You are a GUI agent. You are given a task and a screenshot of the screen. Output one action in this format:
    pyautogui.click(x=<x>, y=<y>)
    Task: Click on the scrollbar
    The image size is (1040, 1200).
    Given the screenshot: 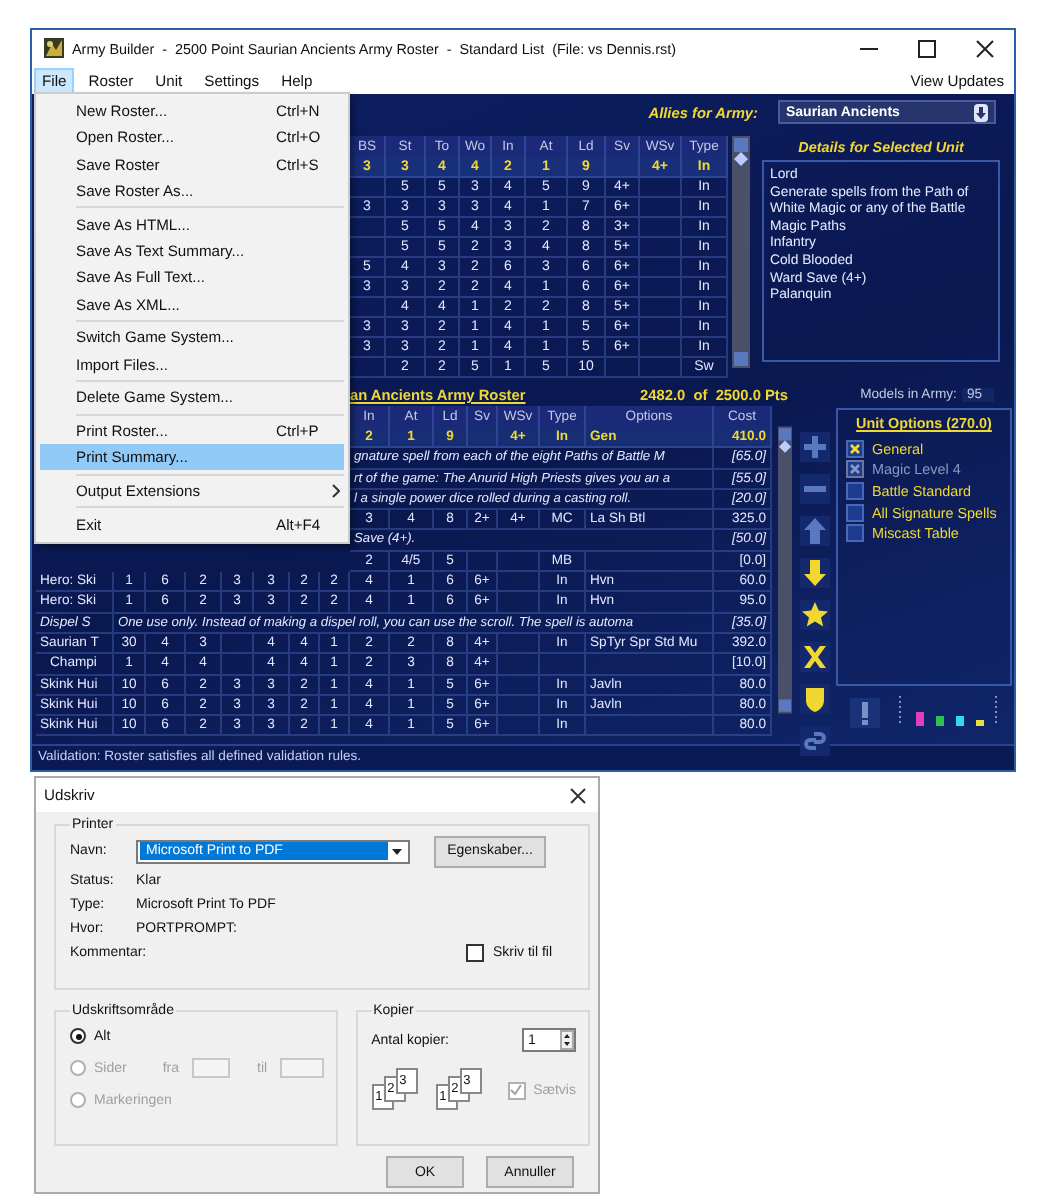 What is the action you would take?
    pyautogui.click(x=741, y=252)
    